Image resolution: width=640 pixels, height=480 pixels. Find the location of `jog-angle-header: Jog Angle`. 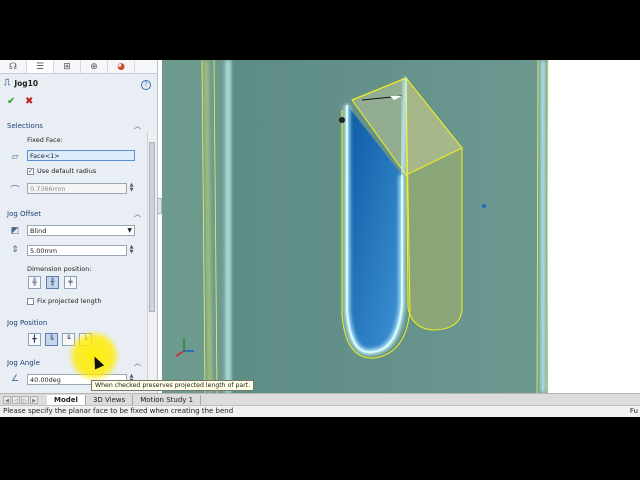

jog-angle-header: Jog Angle is located at coordinates (23, 363).